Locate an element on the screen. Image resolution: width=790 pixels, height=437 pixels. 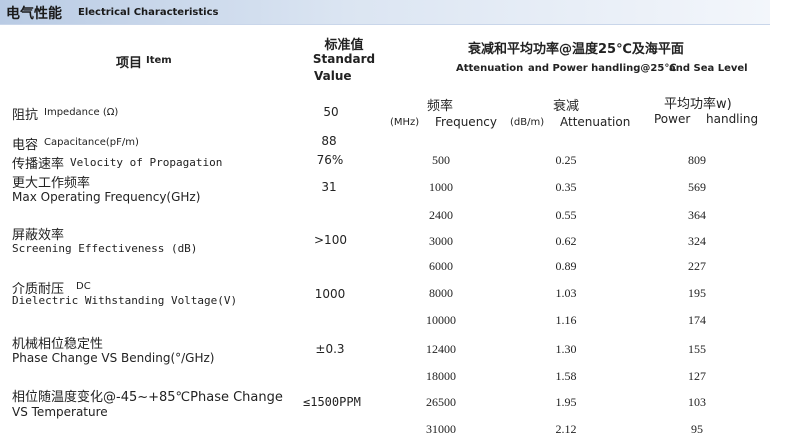
freq-cell: 3000 is located at coordinates (441, 241).